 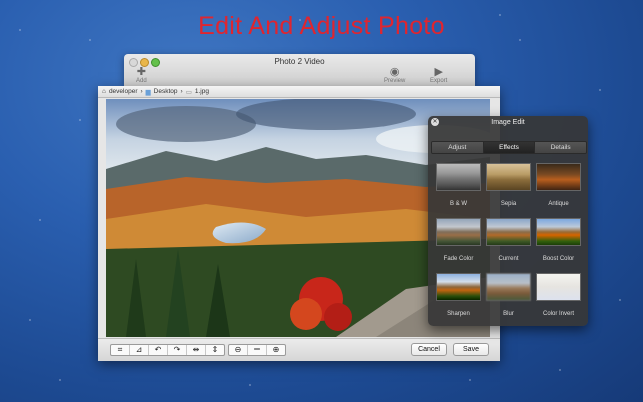 What do you see at coordinates (394, 72) in the screenshot?
I see `eye-icon: ◉` at bounding box center [394, 72].